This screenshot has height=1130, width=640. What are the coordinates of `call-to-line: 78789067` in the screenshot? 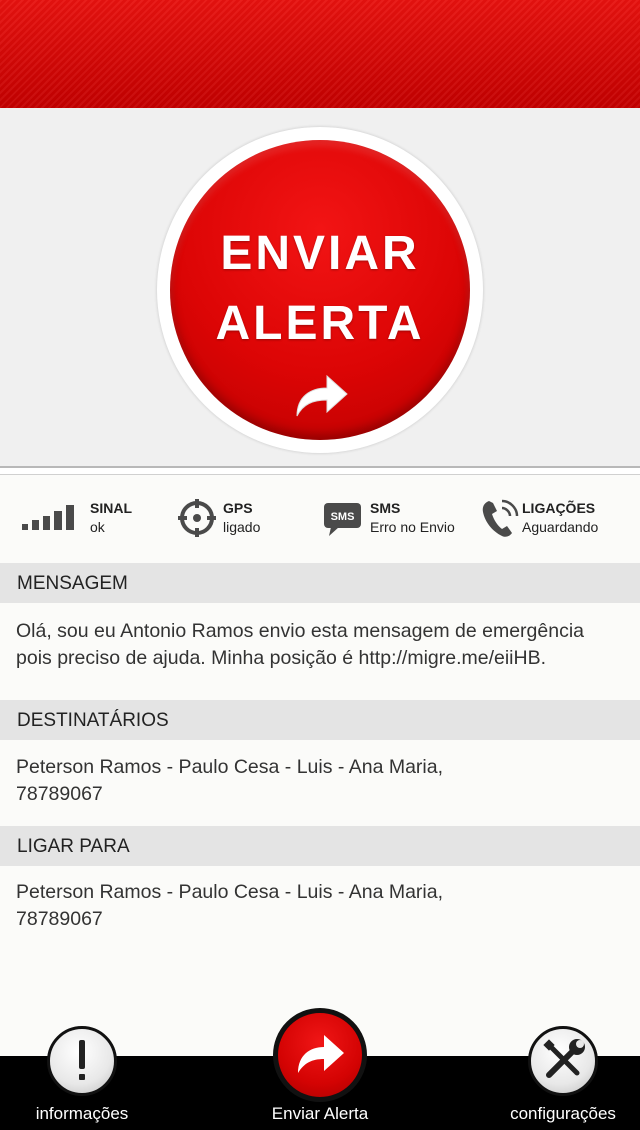 It's located at (59, 919).